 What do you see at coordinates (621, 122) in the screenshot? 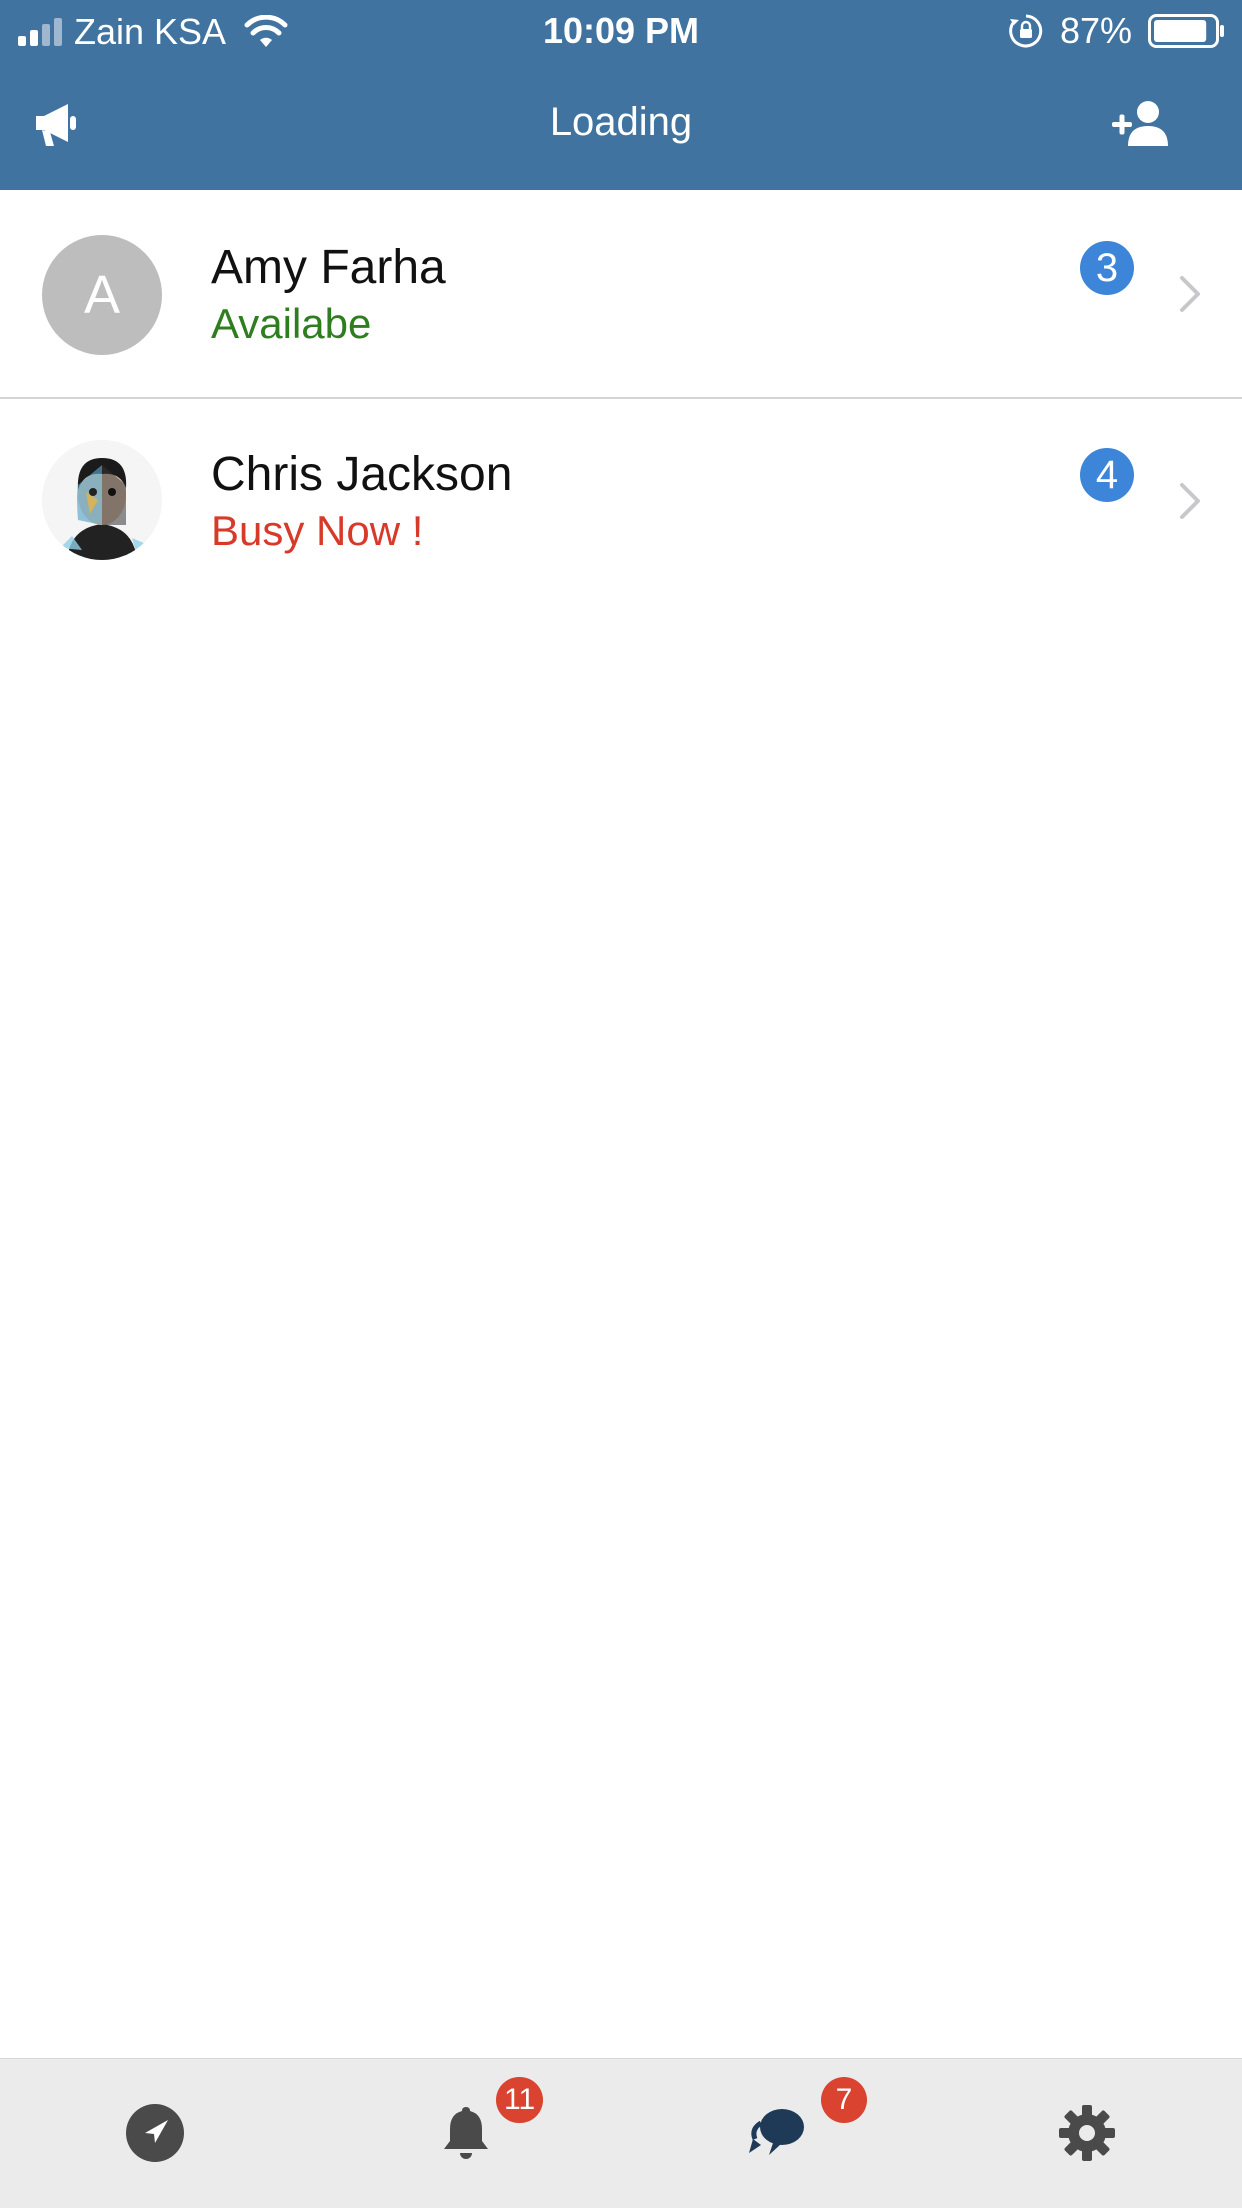
I see `page-title: Loading` at bounding box center [621, 122].